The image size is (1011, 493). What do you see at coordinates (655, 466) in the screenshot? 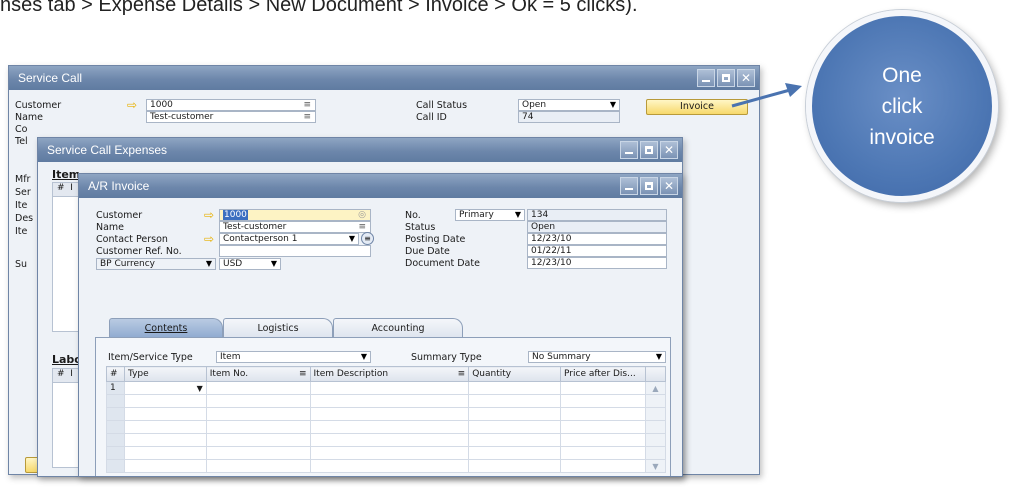
I see `scroll-down-icon: ▼` at bounding box center [655, 466].